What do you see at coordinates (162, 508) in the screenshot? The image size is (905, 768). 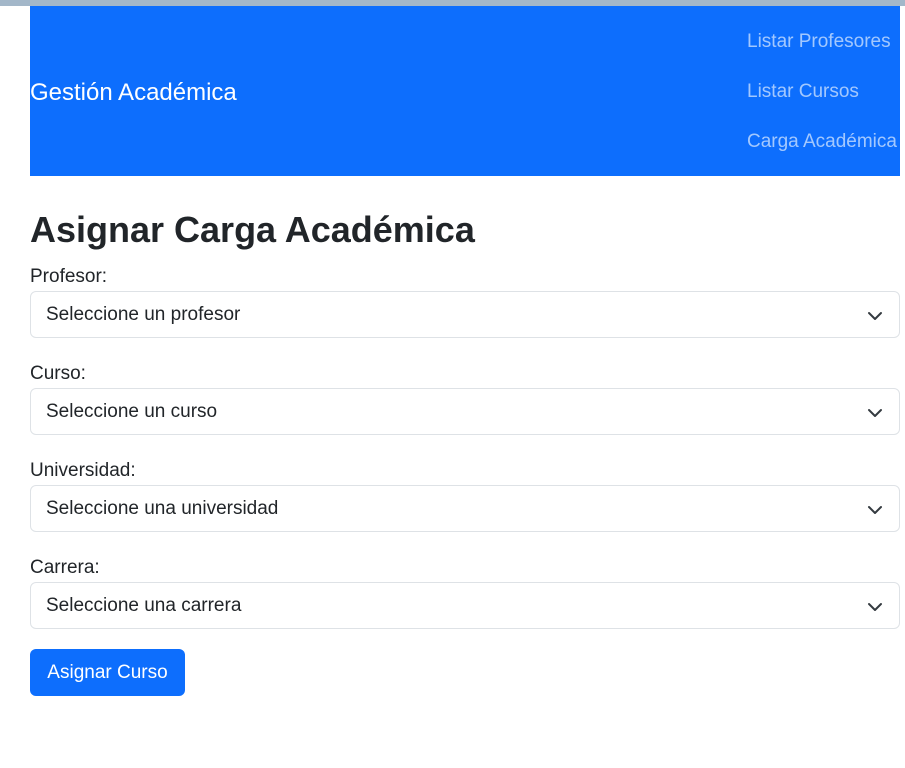 I see `universidad-select-value: Seleccione una universidad` at bounding box center [162, 508].